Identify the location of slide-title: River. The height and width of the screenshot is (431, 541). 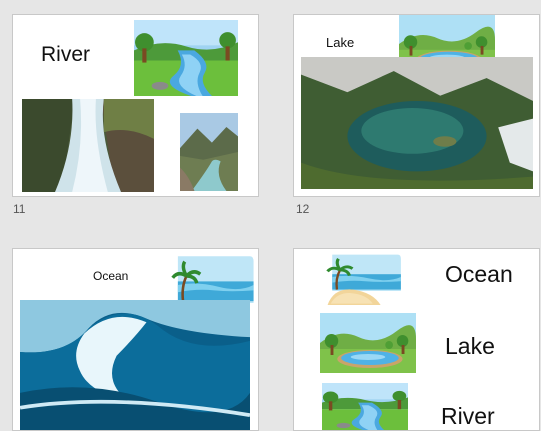
(66, 54).